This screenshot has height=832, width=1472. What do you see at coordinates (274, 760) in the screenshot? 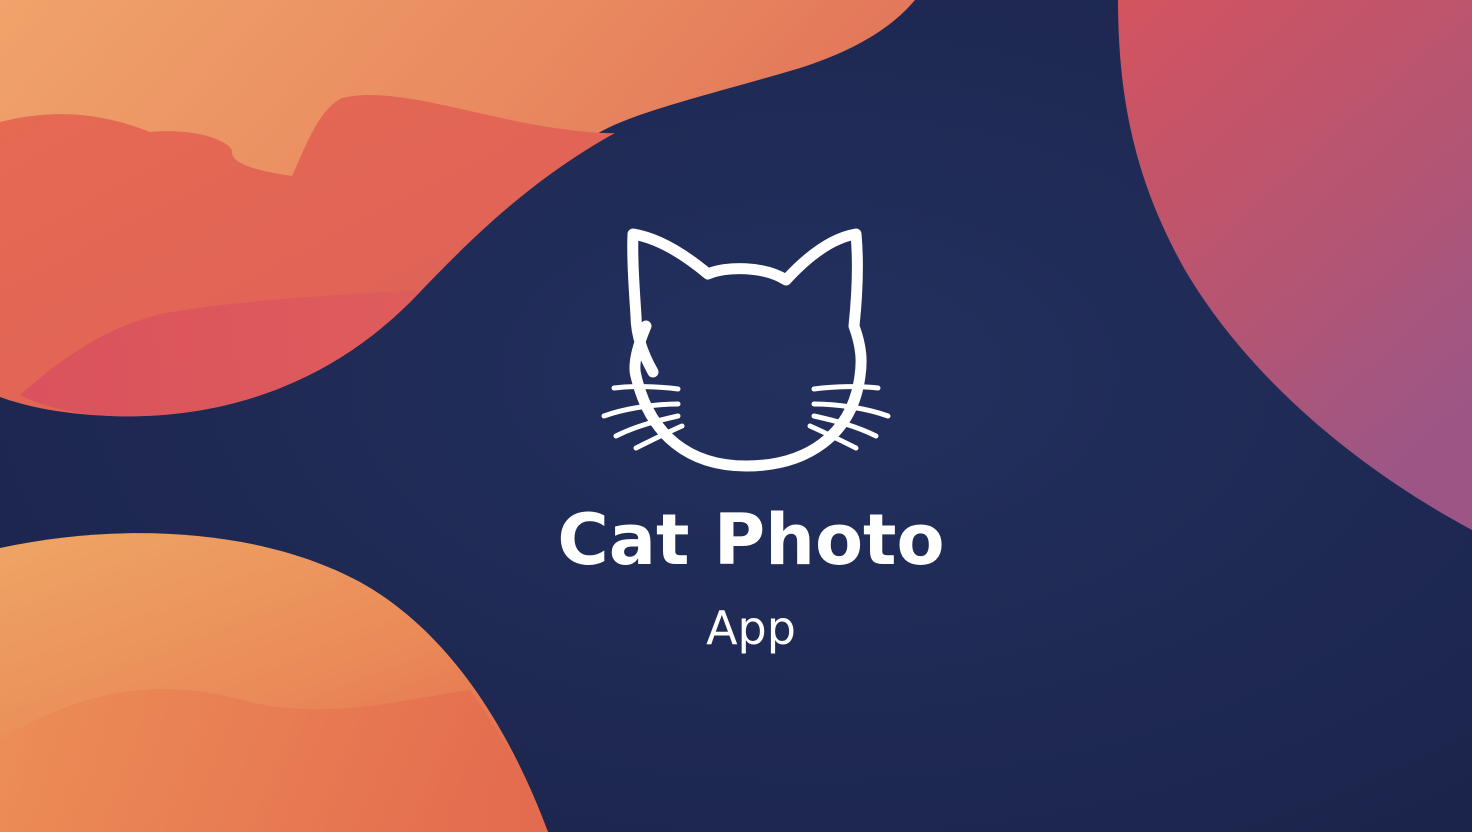
I see `blob-bottom-left-wave` at bounding box center [274, 760].